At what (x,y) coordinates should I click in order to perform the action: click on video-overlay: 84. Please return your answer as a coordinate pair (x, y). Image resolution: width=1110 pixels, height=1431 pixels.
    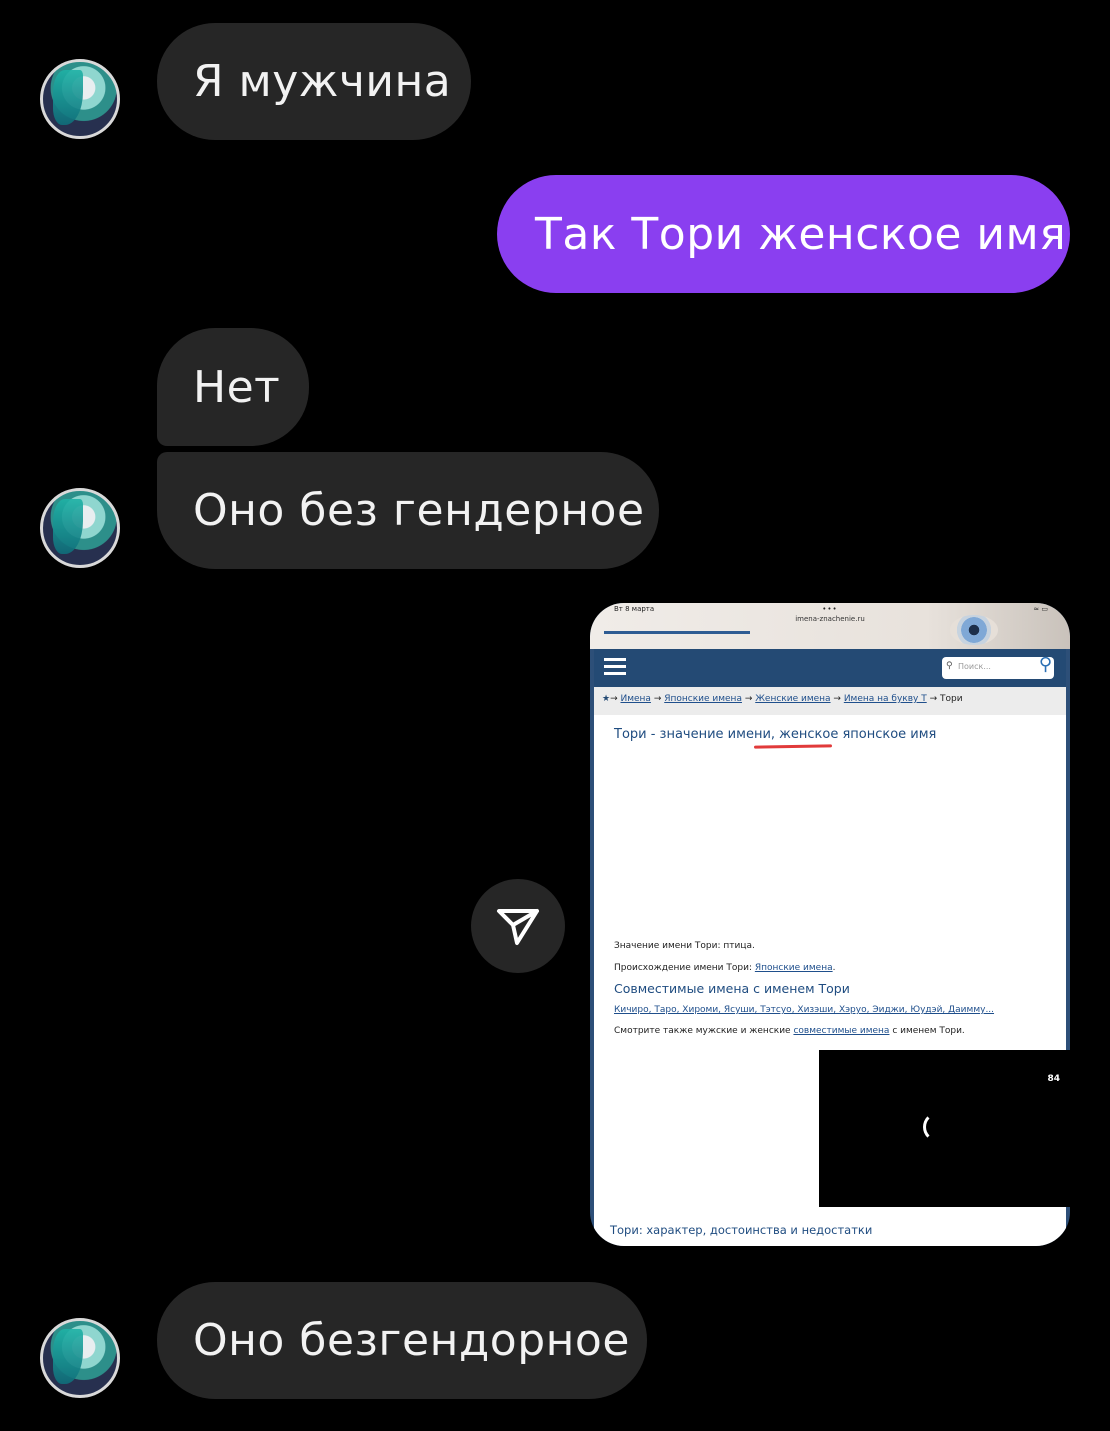
    Looking at the image, I should click on (944, 1128).